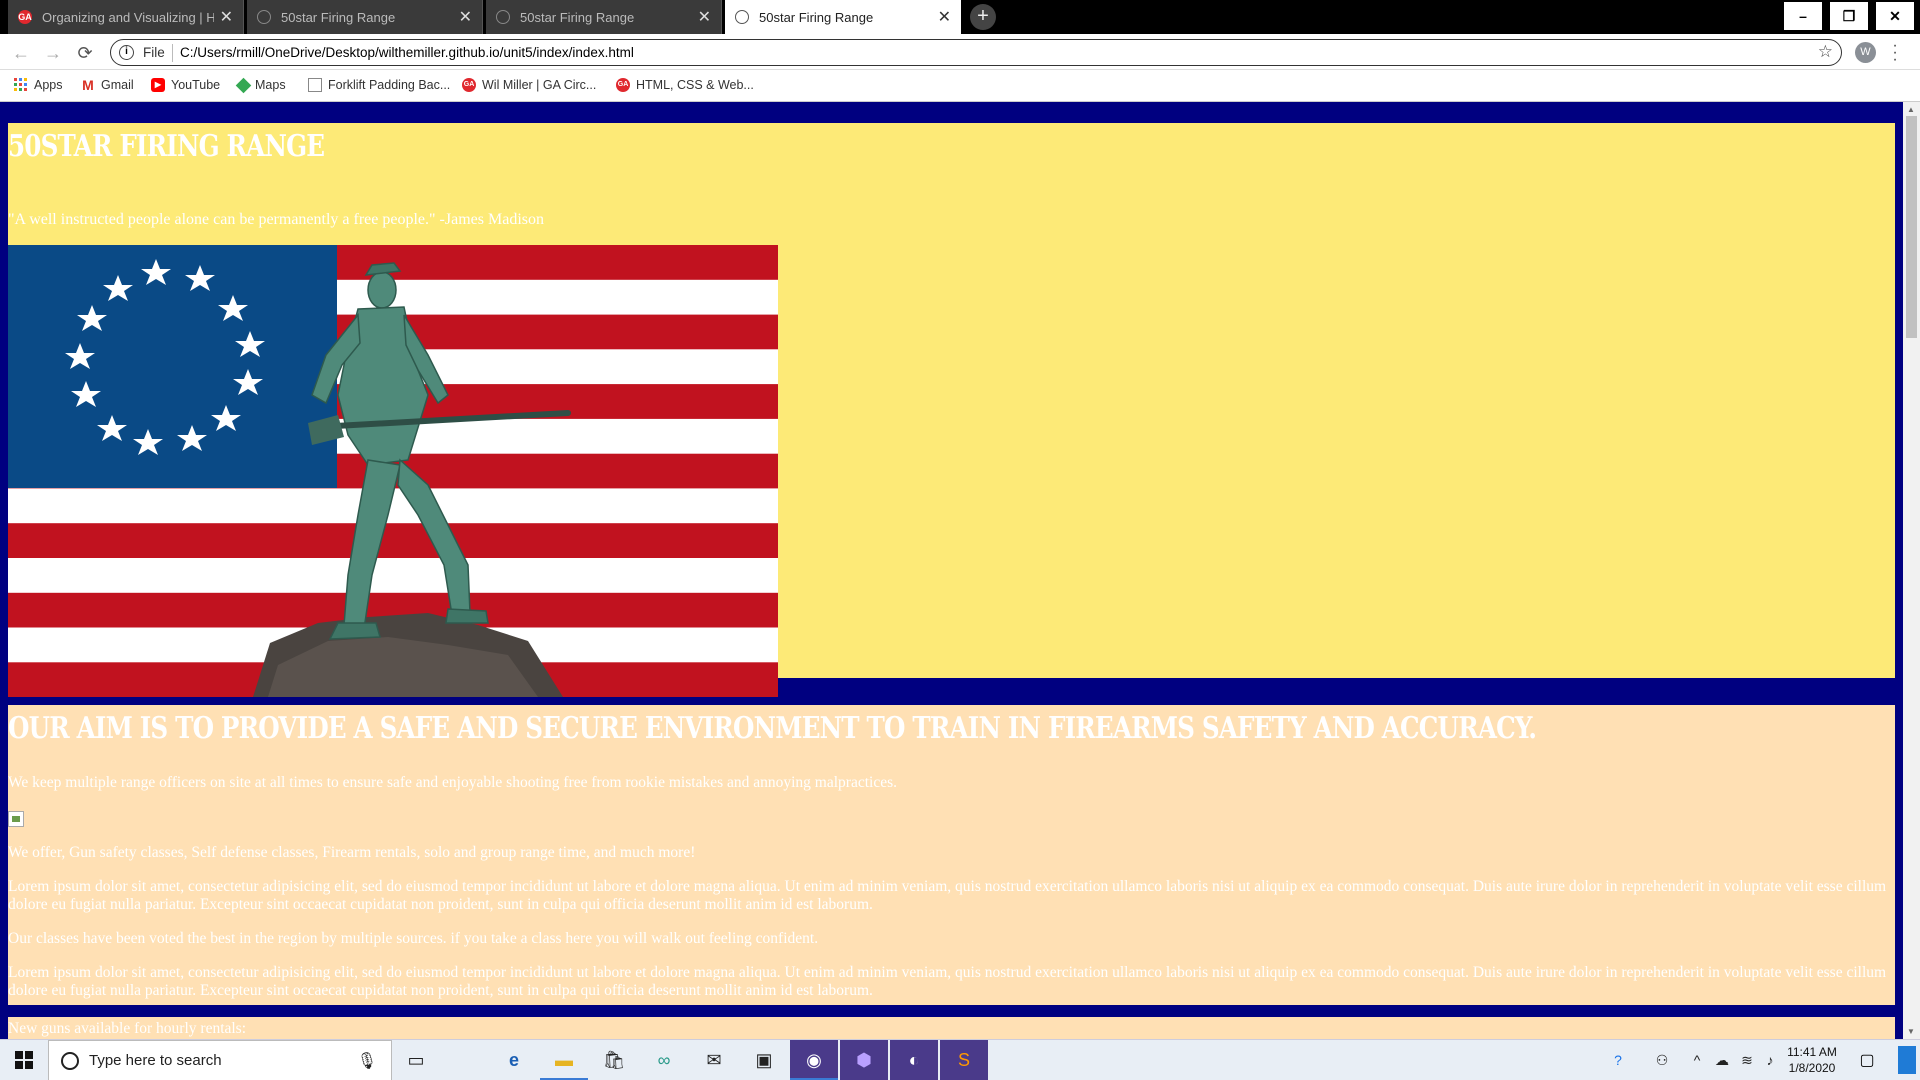 The width and height of the screenshot is (1920, 1080). I want to click on search-placeholder: Type here to search, so click(155, 1060).